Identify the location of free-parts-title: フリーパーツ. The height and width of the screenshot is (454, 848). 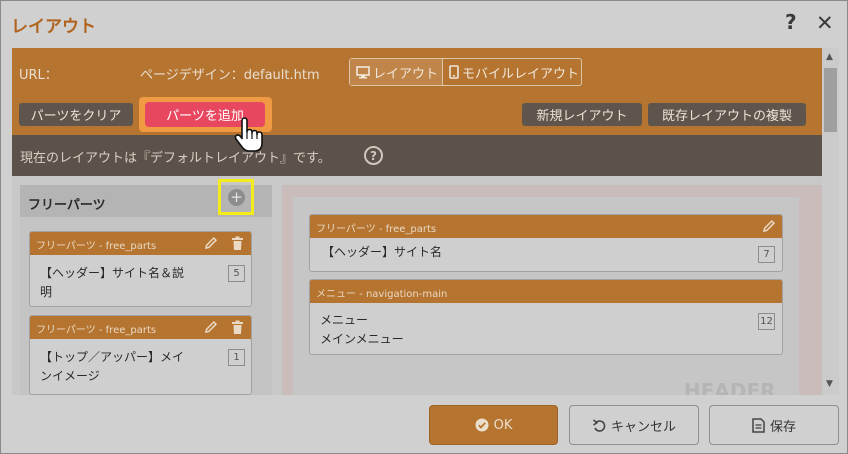
(67, 205).